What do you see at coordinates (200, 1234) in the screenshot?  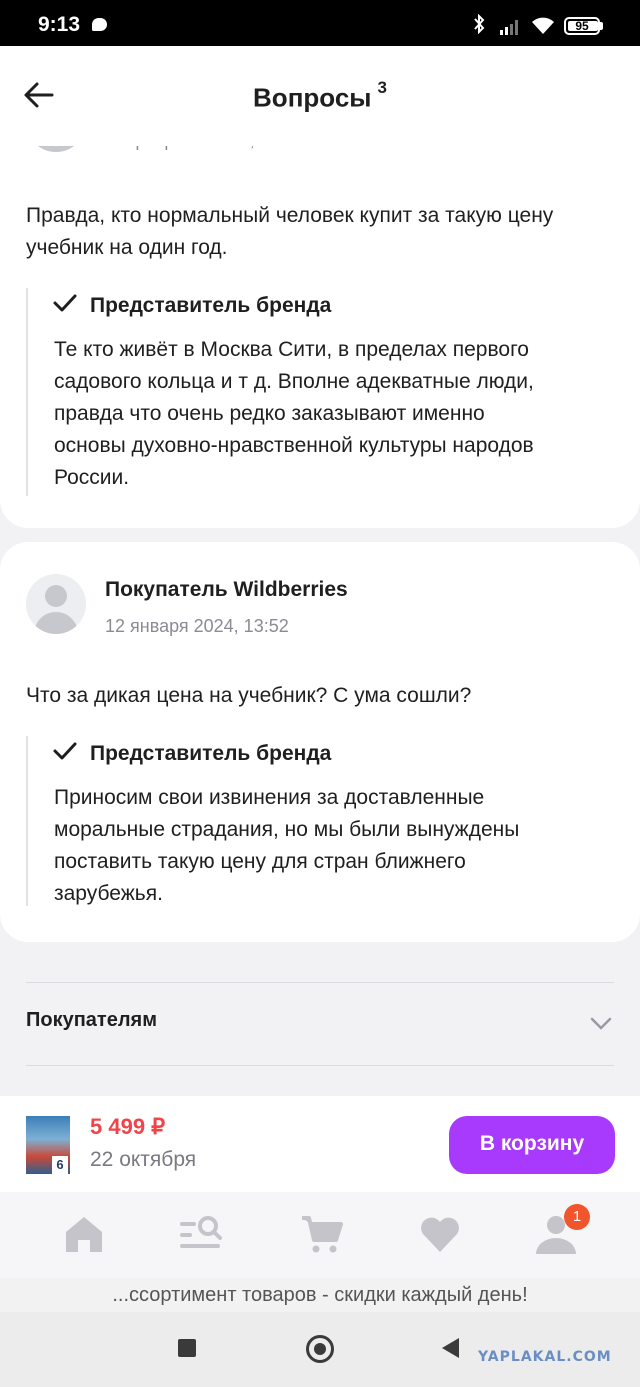 I see `catalog-search-icon` at bounding box center [200, 1234].